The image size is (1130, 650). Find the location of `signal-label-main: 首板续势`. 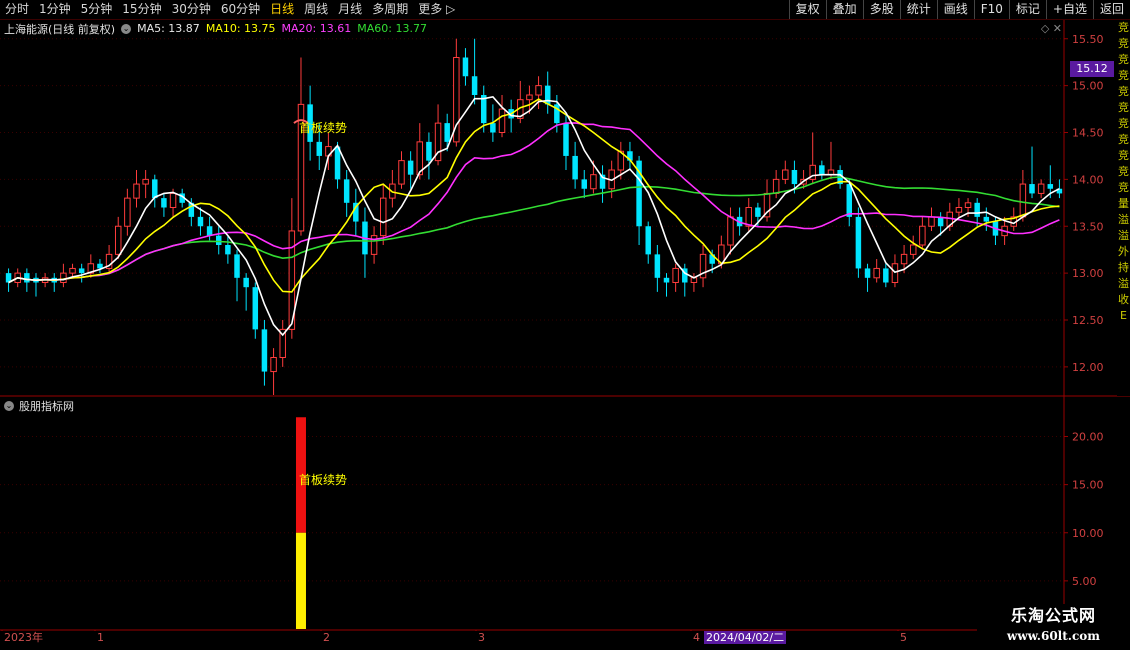

signal-label-main: 首板续势 is located at coordinates (323, 128).